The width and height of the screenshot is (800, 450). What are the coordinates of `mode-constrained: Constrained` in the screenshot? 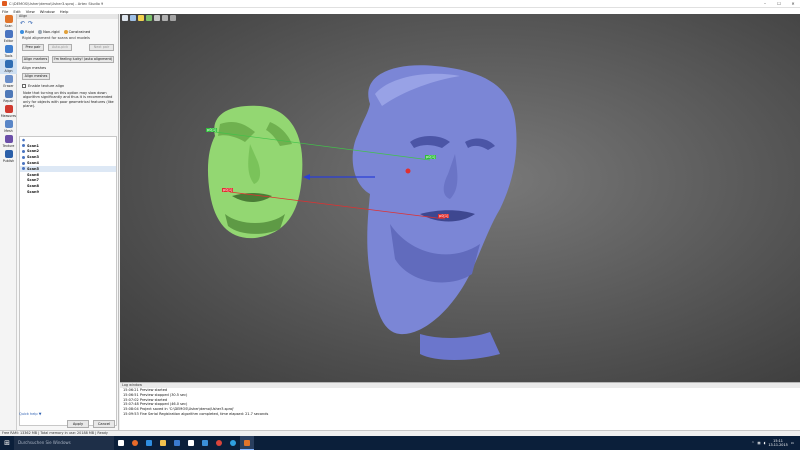 It's located at (76, 31).